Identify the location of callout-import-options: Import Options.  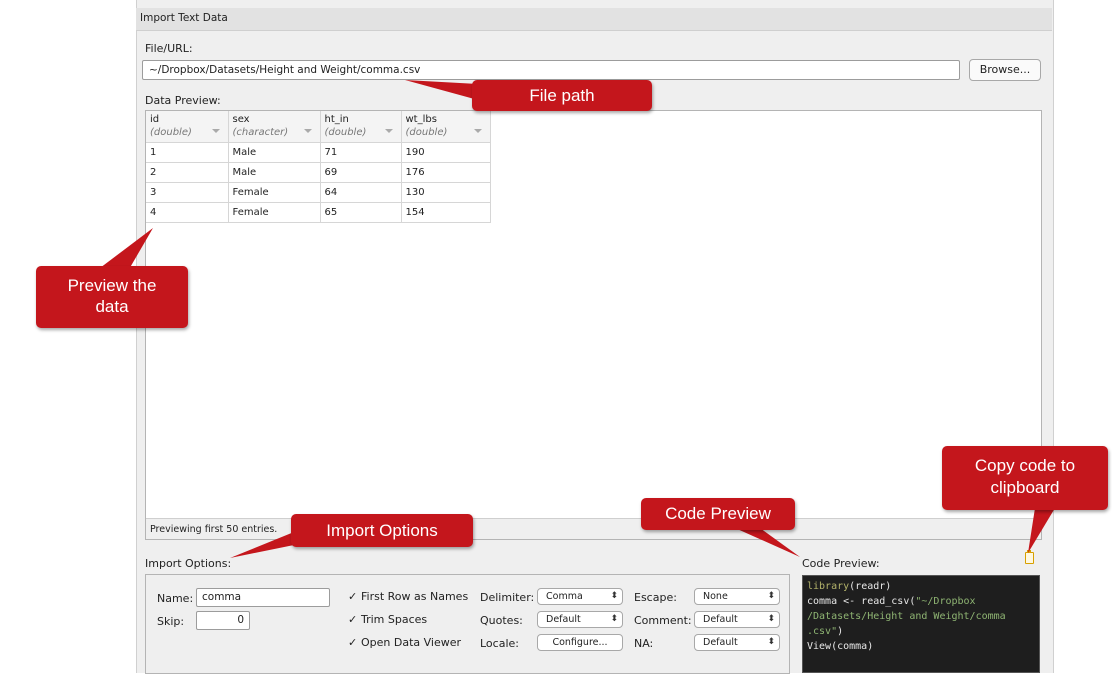
(382, 530).